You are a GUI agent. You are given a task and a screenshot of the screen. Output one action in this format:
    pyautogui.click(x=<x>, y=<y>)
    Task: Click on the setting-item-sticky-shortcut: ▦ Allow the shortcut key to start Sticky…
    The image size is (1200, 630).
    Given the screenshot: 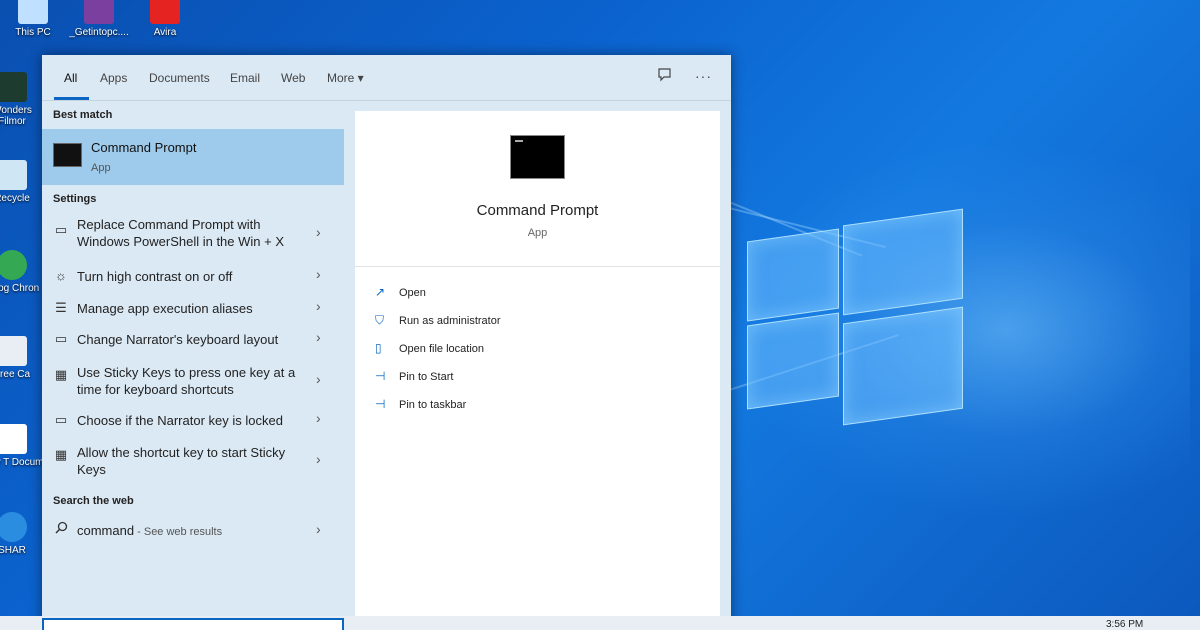 What is the action you would take?
    pyautogui.click(x=193, y=459)
    